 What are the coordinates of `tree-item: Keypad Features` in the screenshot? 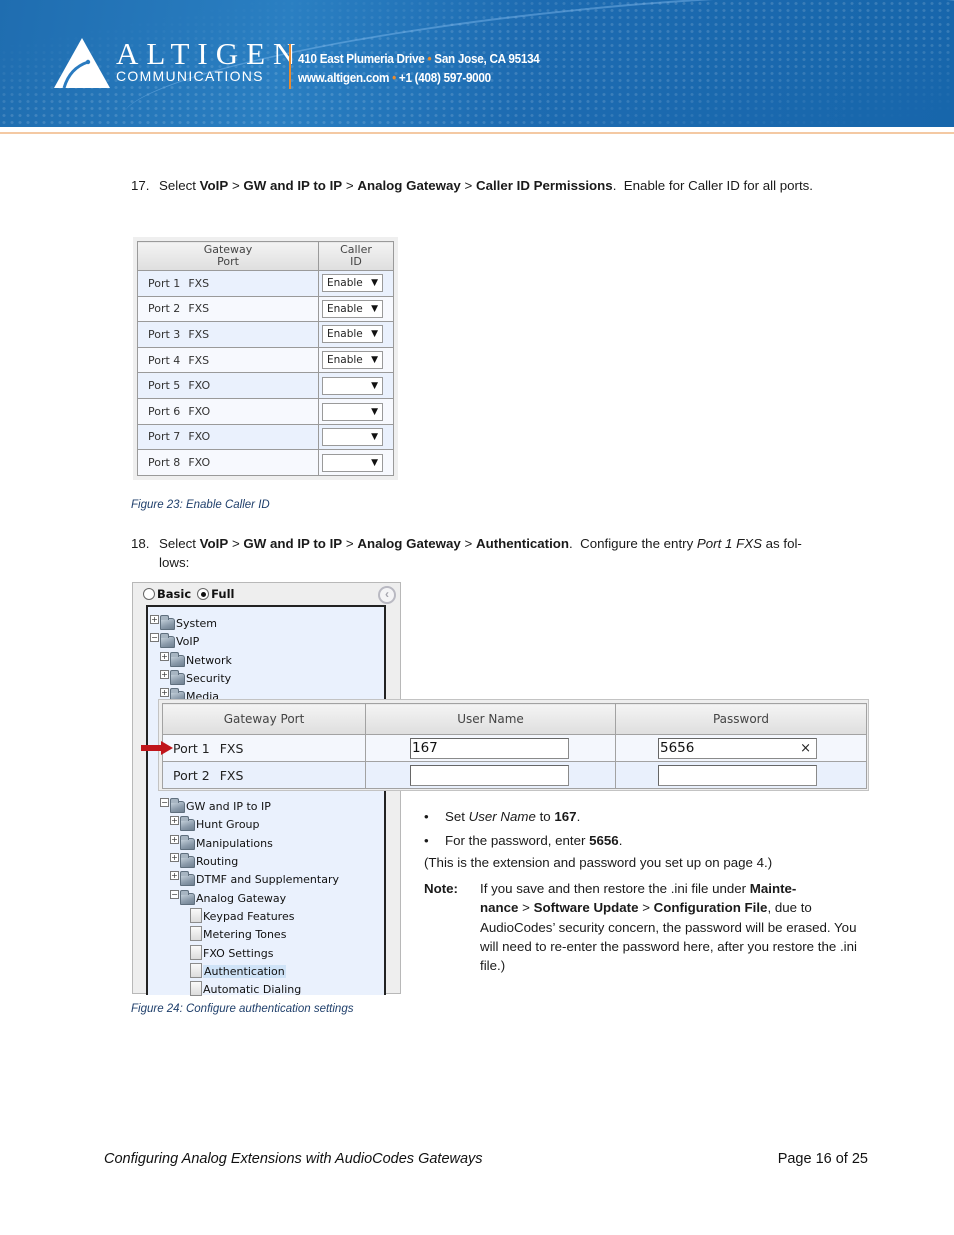 It's located at (242, 915).